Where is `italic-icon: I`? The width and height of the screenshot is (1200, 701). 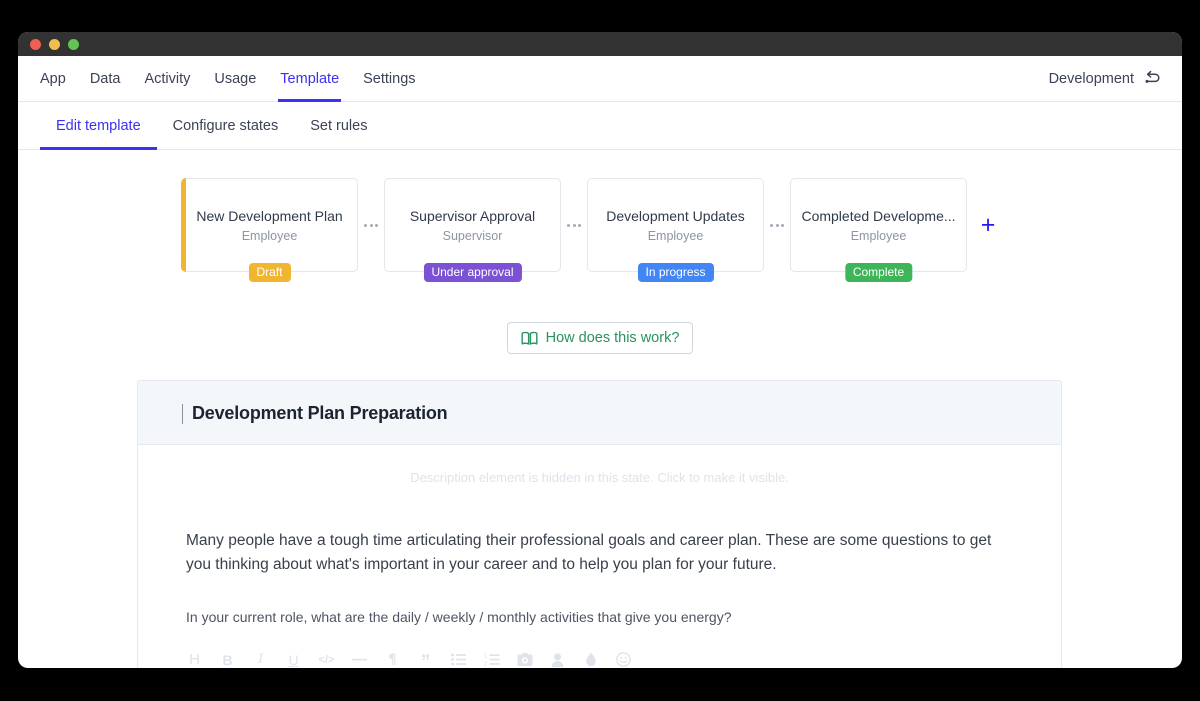 italic-icon: I is located at coordinates (260, 659).